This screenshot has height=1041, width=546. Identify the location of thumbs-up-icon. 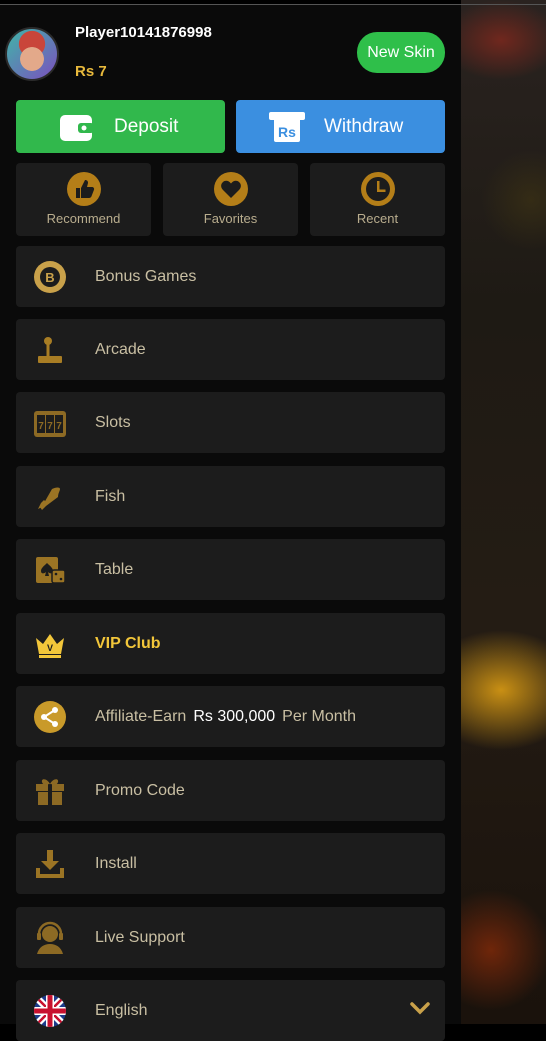
(83, 189).